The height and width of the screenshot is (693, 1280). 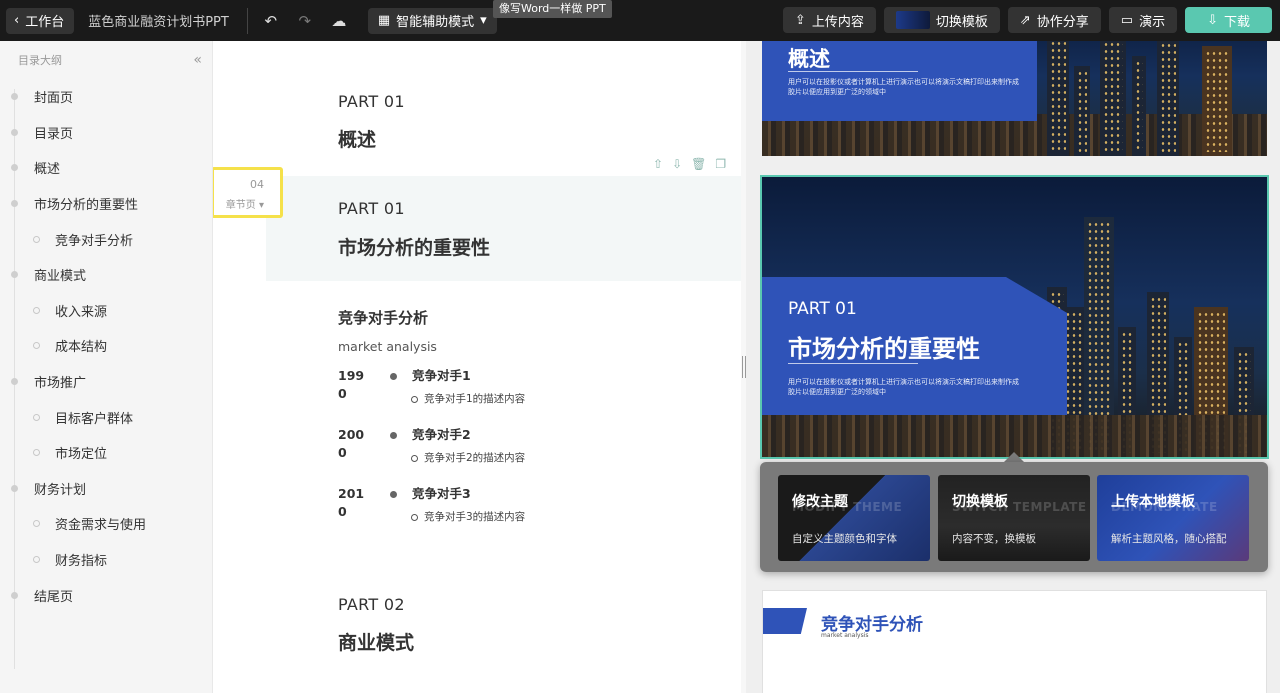 What do you see at coordinates (1152, 22) in the screenshot?
I see `present-label: 演示` at bounding box center [1152, 22].